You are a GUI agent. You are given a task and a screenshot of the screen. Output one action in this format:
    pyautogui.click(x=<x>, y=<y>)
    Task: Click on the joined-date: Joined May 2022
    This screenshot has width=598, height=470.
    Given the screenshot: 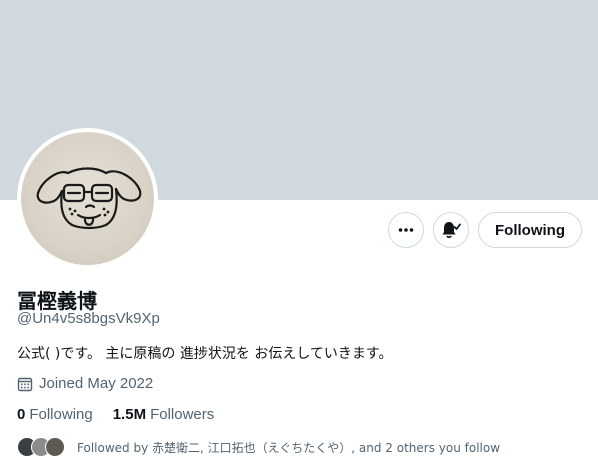 What is the action you would take?
    pyautogui.click(x=85, y=383)
    